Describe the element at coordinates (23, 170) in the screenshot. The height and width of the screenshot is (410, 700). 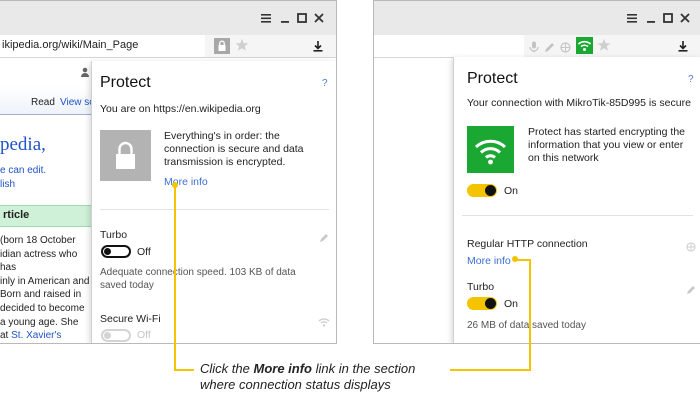
I see `wiki-edit-line: e can edit.` at that location.